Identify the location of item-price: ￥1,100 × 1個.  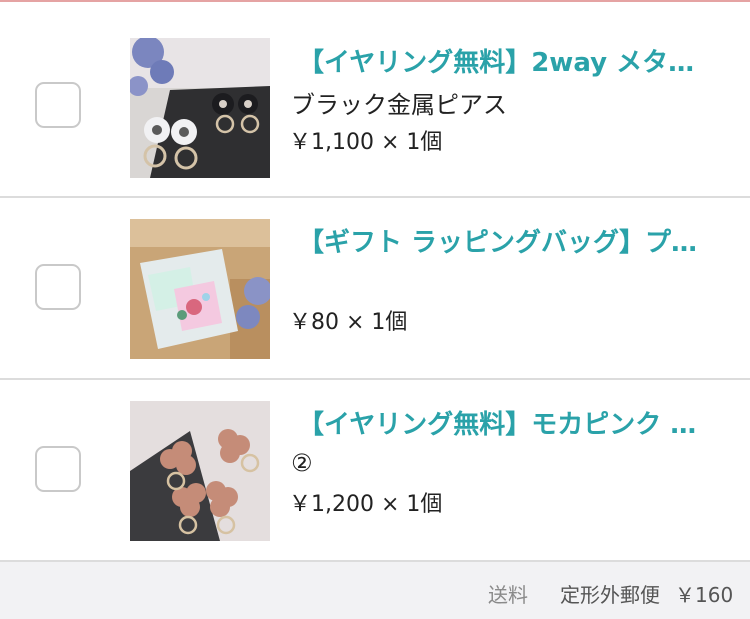
(366, 142).